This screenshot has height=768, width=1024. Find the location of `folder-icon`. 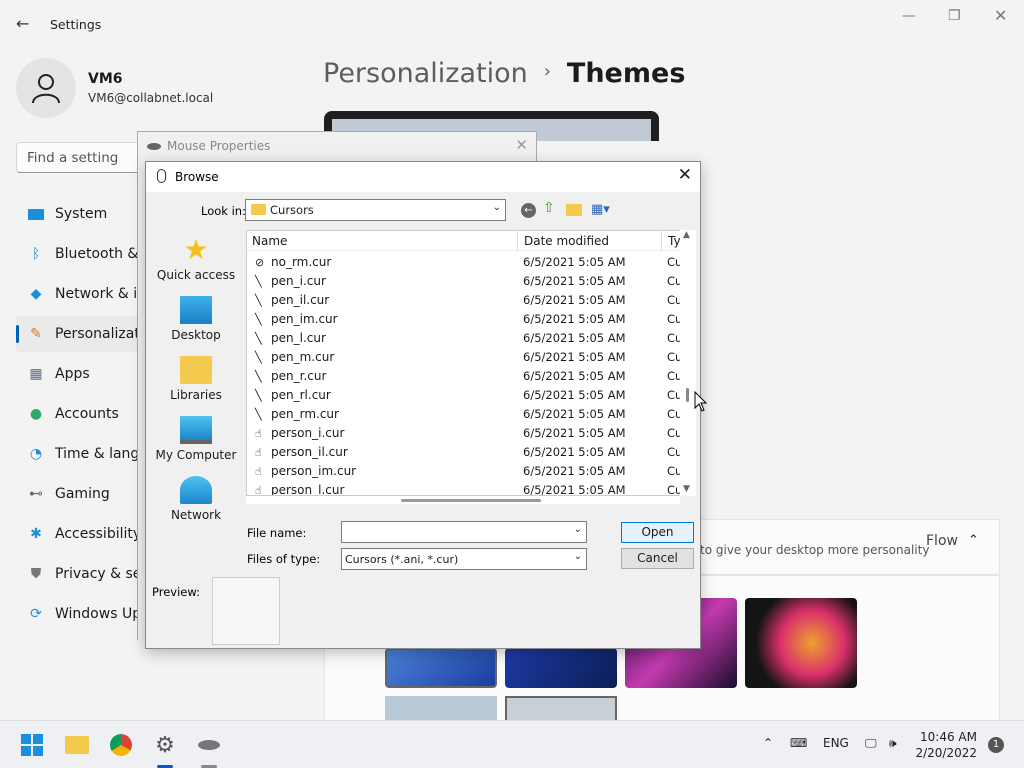

folder-icon is located at coordinates (196, 370).